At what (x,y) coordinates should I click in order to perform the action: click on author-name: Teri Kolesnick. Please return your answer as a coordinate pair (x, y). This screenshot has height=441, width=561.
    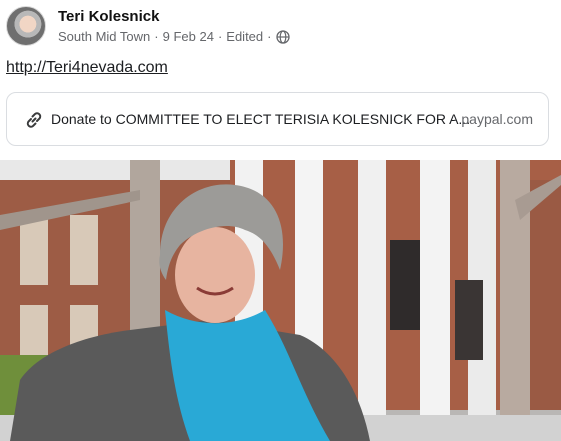
    Looking at the image, I should click on (108, 16).